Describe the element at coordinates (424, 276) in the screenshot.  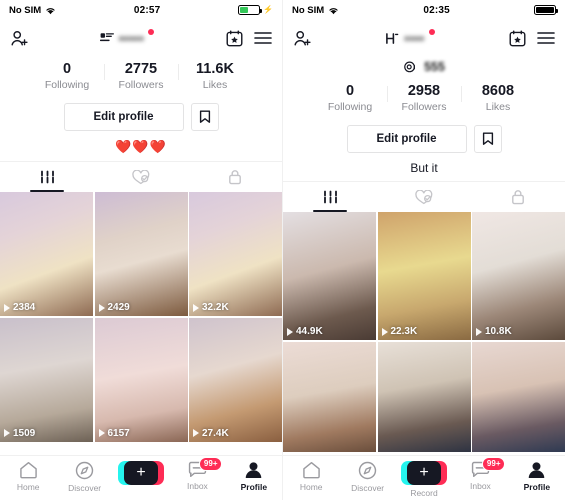
I see `video-thumbnail: 22.3K` at that location.